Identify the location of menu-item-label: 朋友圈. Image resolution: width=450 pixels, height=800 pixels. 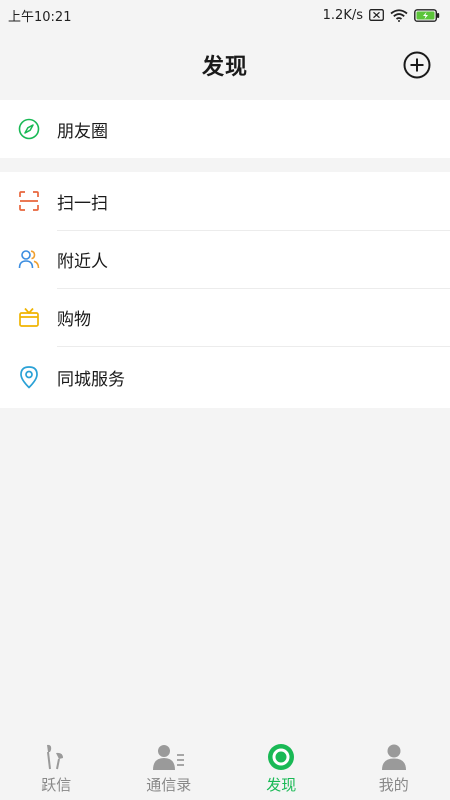
(82, 131).